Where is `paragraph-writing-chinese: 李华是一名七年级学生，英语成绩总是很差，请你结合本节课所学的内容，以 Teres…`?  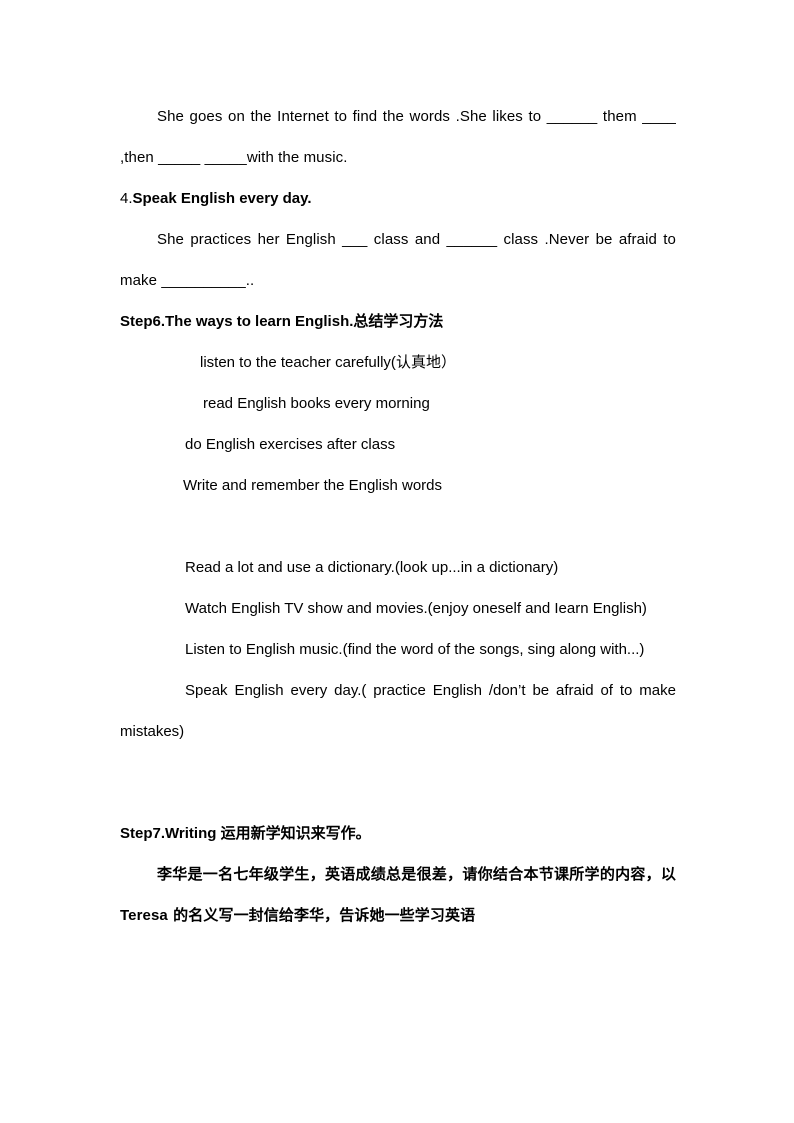 paragraph-writing-chinese: 李华是一名七年级学生，英语成绩总是很差，请你结合本节课所学的内容，以 Teres… is located at coordinates (398, 895).